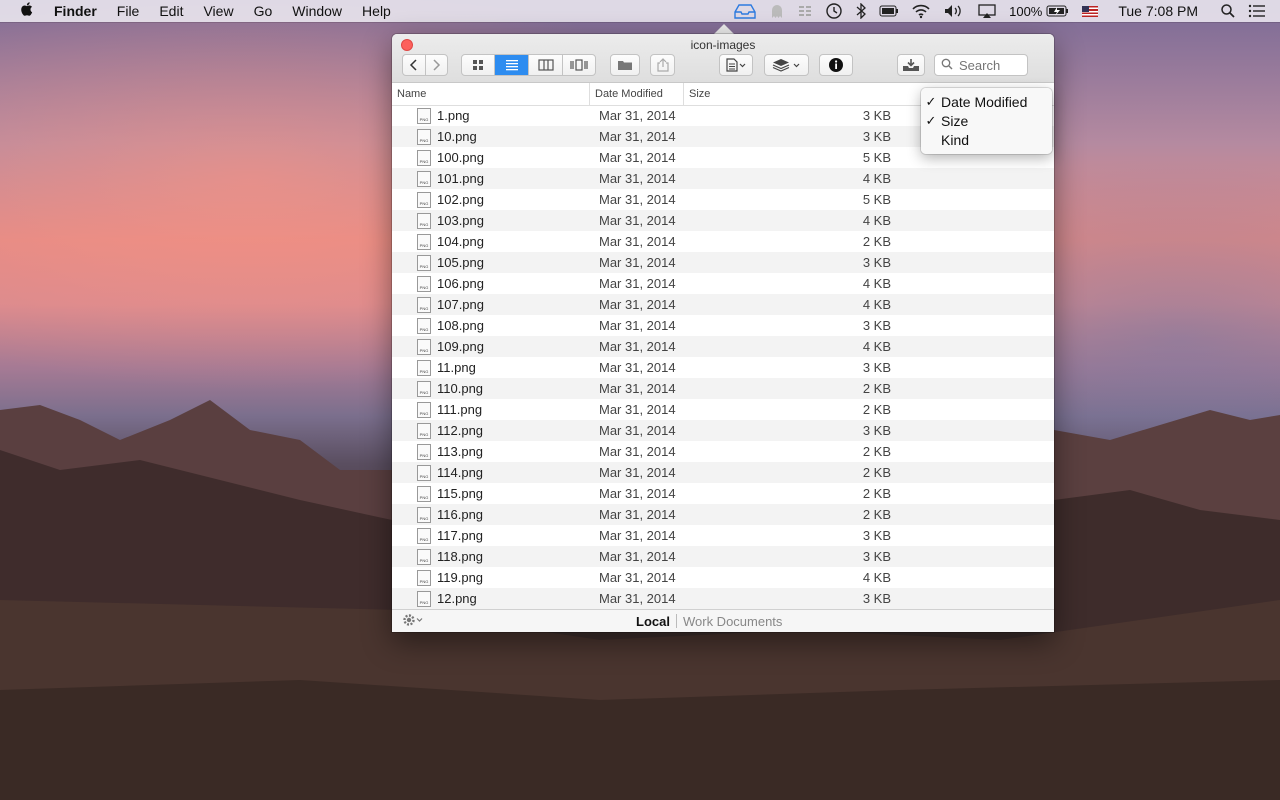 This screenshot has width=1280, height=800. I want to click on file-size: 2 KB, so click(876, 409).